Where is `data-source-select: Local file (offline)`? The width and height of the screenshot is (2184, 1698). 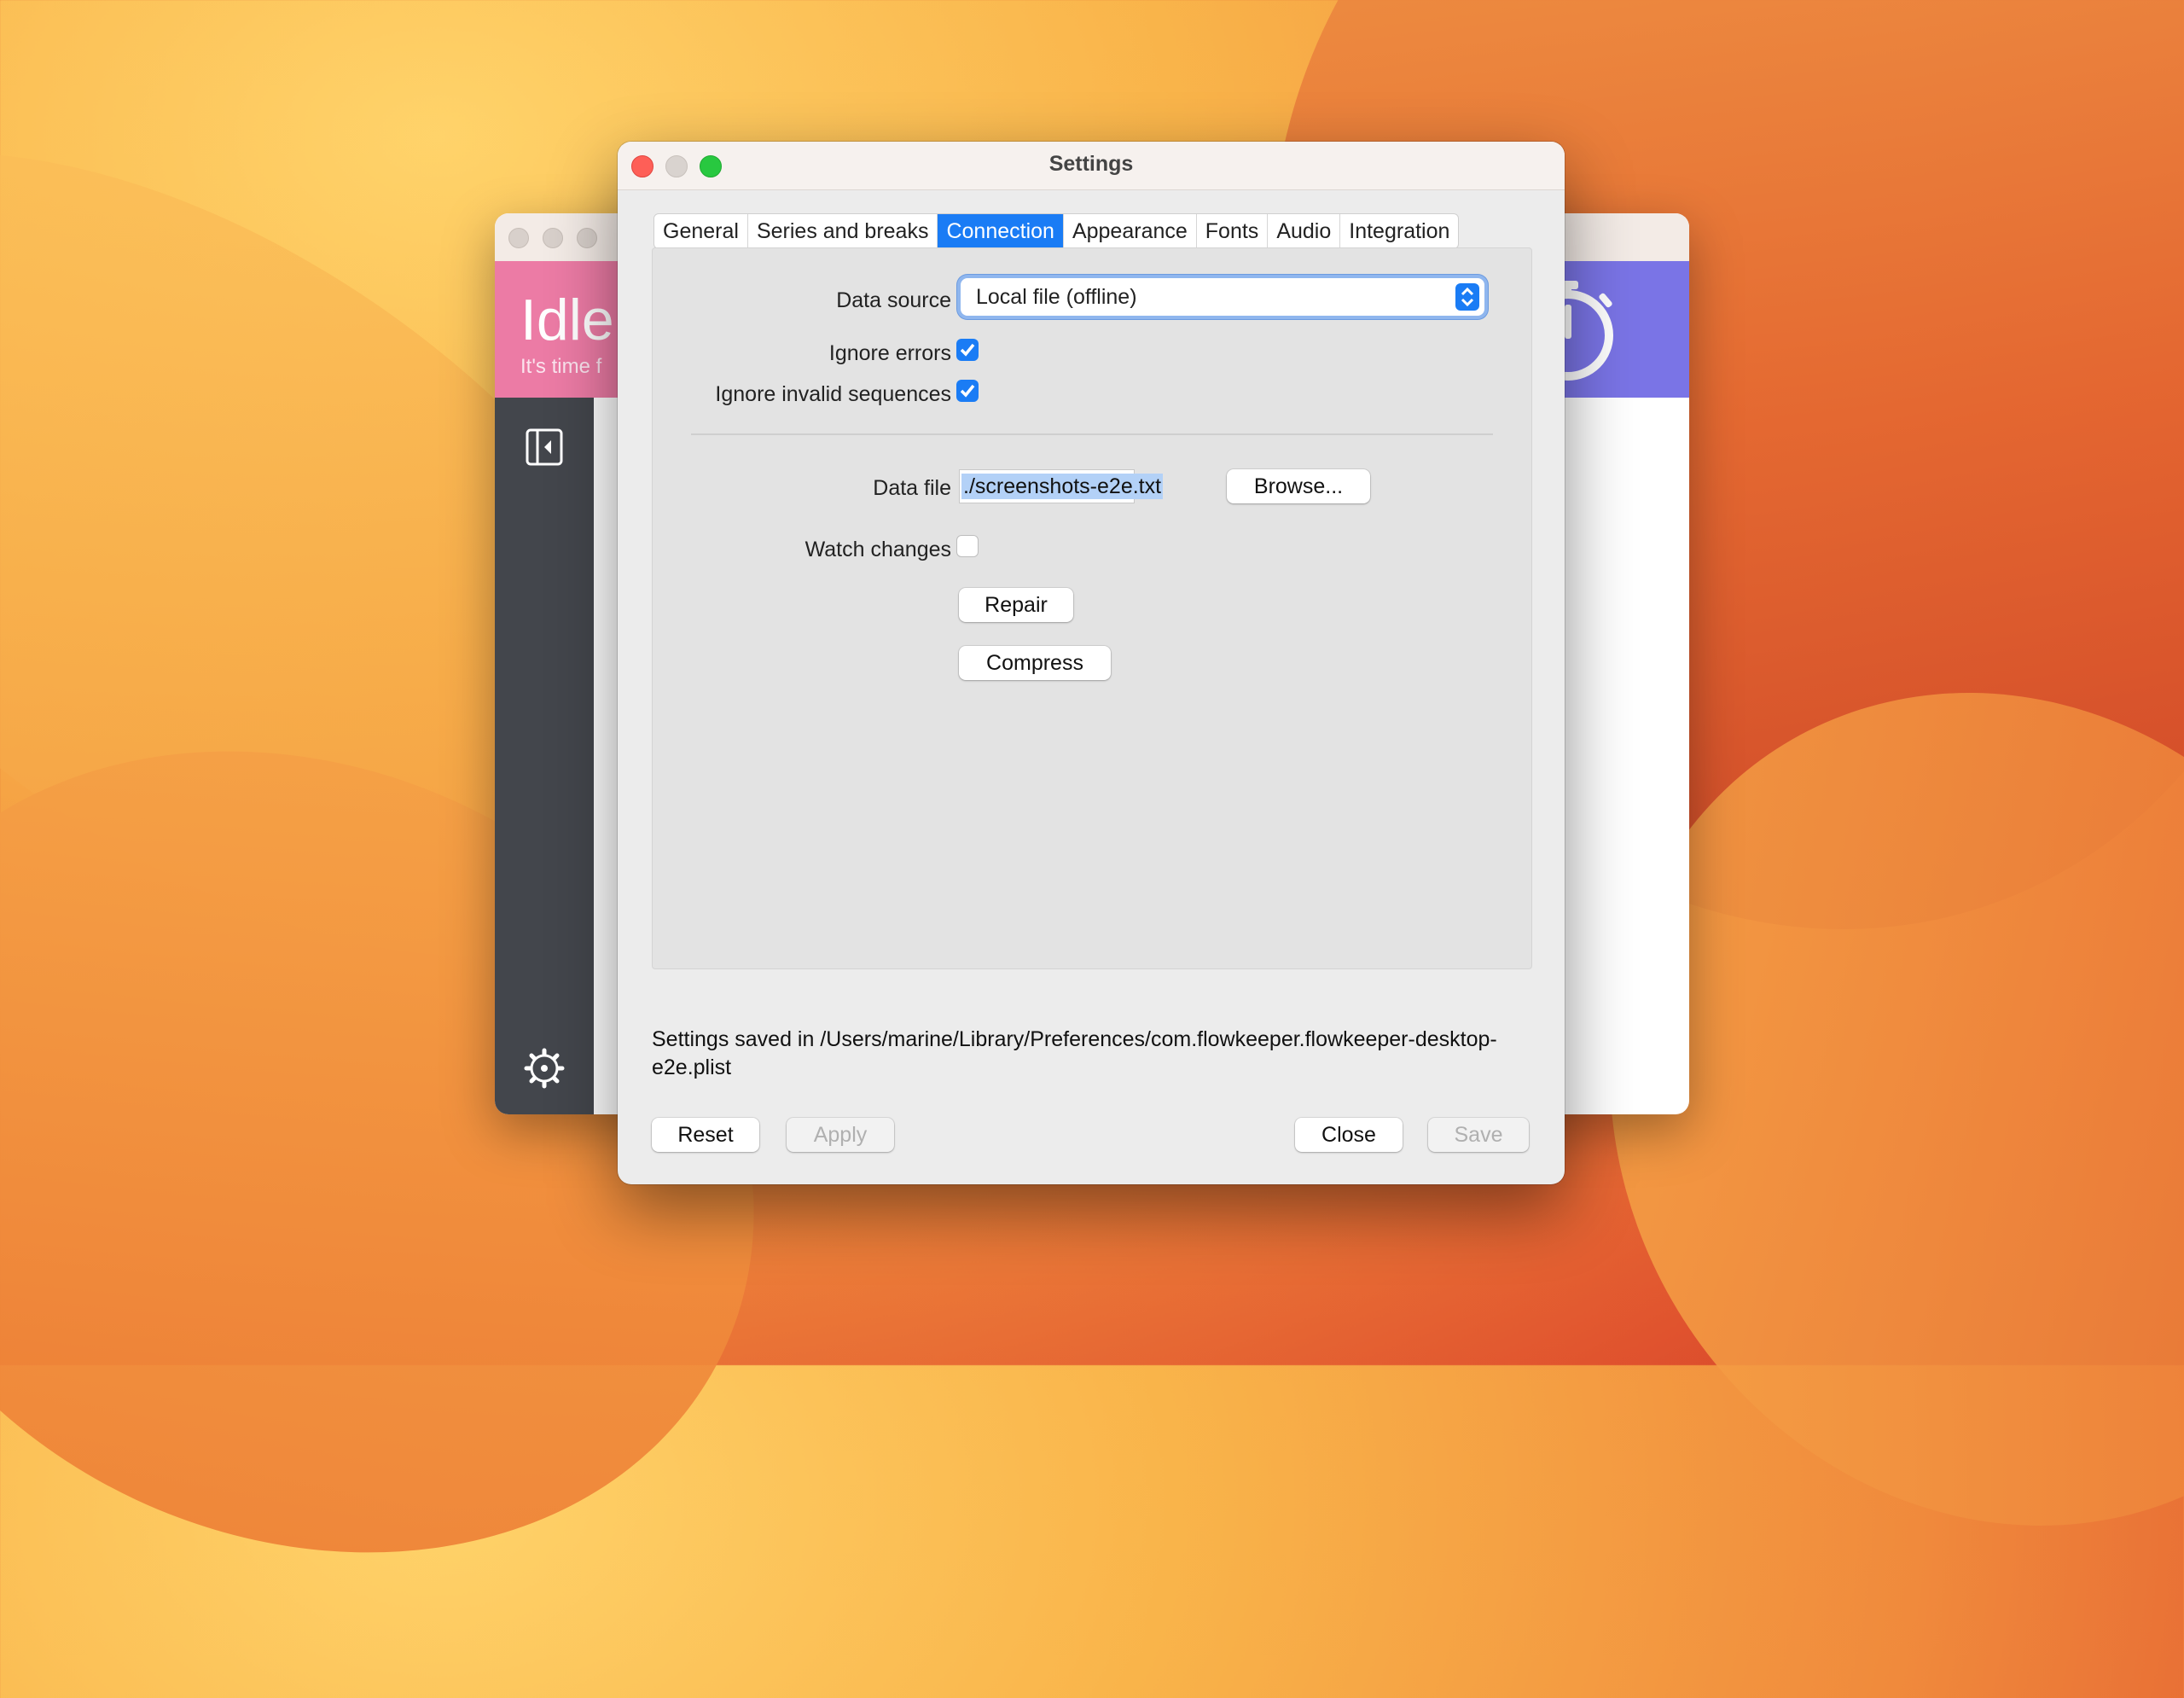 data-source-select: Local file (offline) is located at coordinates (1222, 297).